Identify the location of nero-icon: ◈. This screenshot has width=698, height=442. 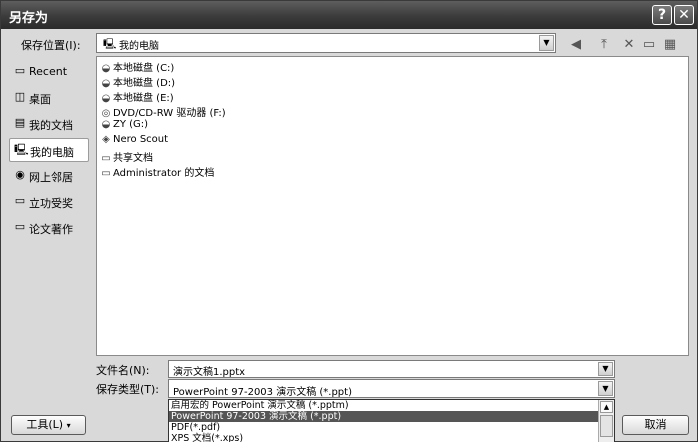
(106, 139).